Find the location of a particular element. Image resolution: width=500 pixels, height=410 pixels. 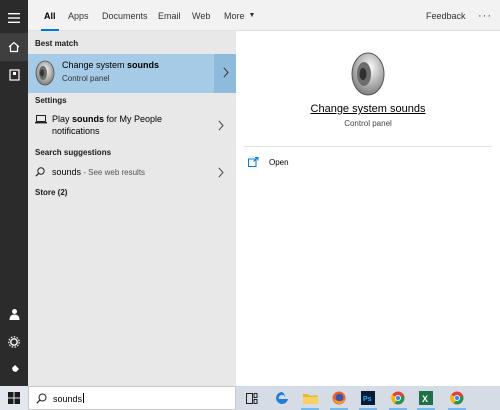

settings-result-item: Play sounds for My People notifications is located at coordinates (132, 126).